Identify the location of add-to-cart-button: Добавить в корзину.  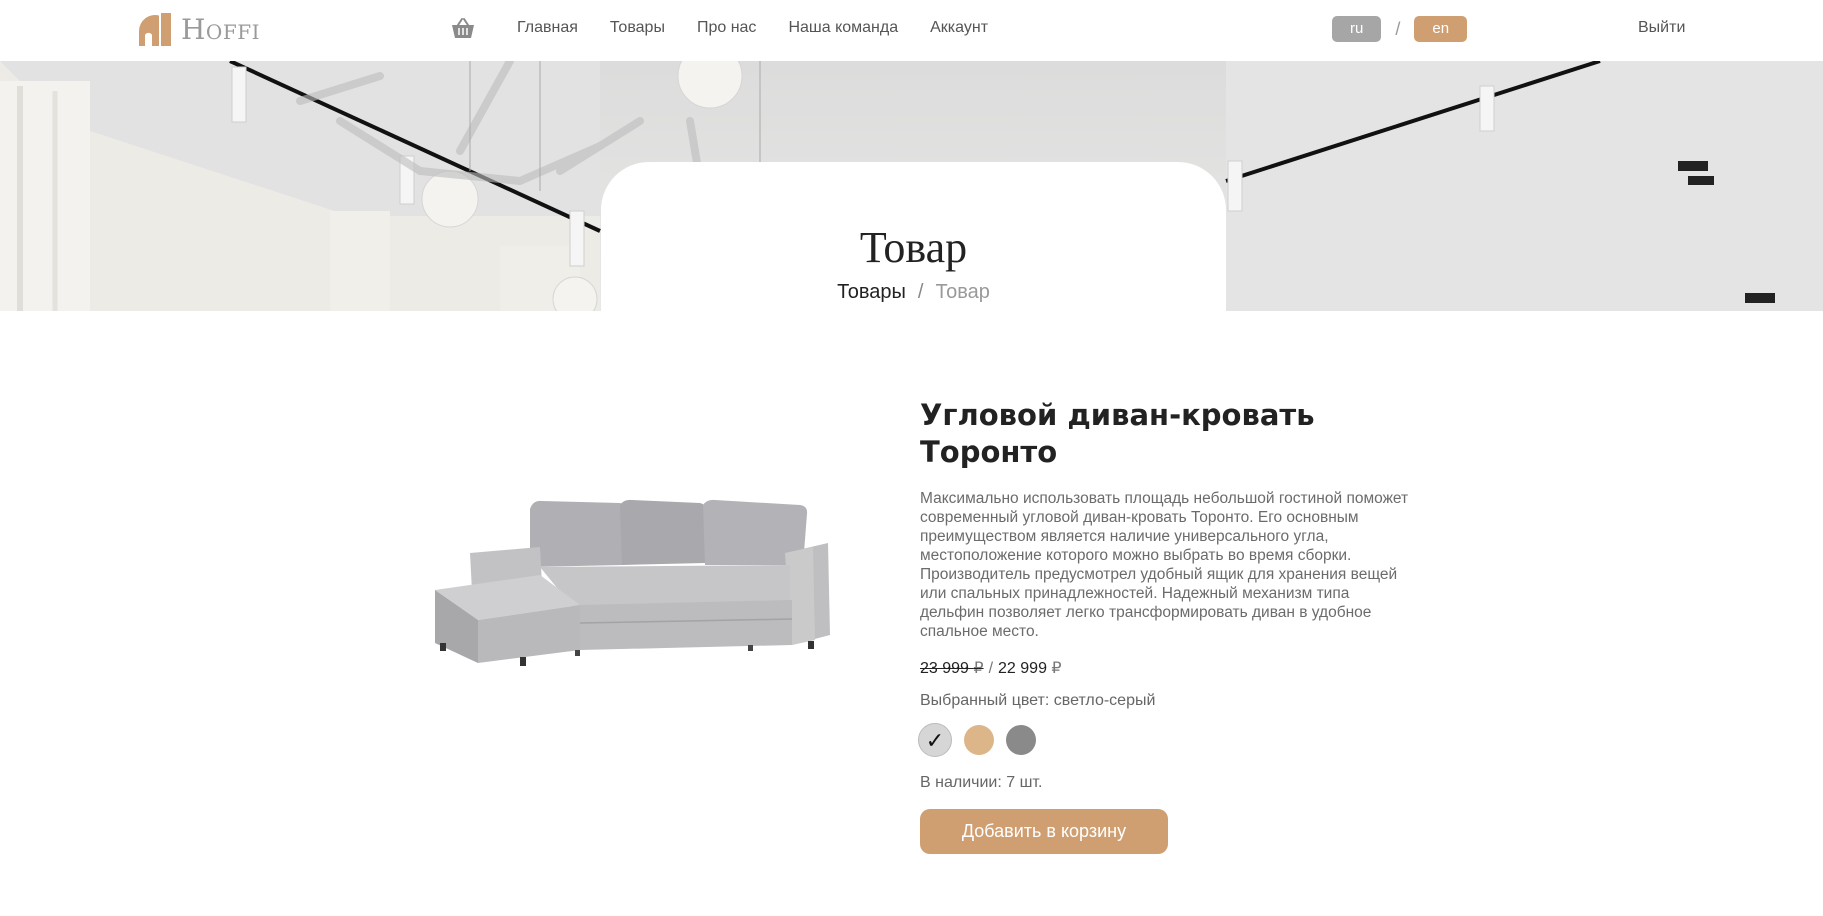
(1044, 831).